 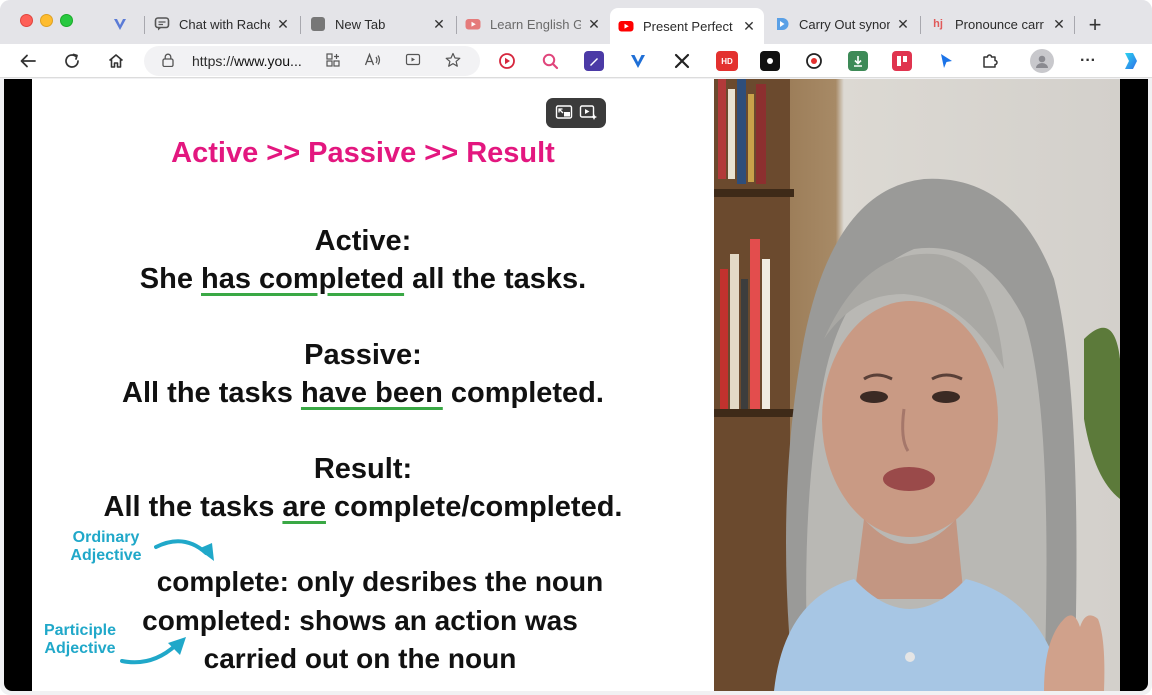 I want to click on cursor-extension-icon, so click(x=946, y=61).